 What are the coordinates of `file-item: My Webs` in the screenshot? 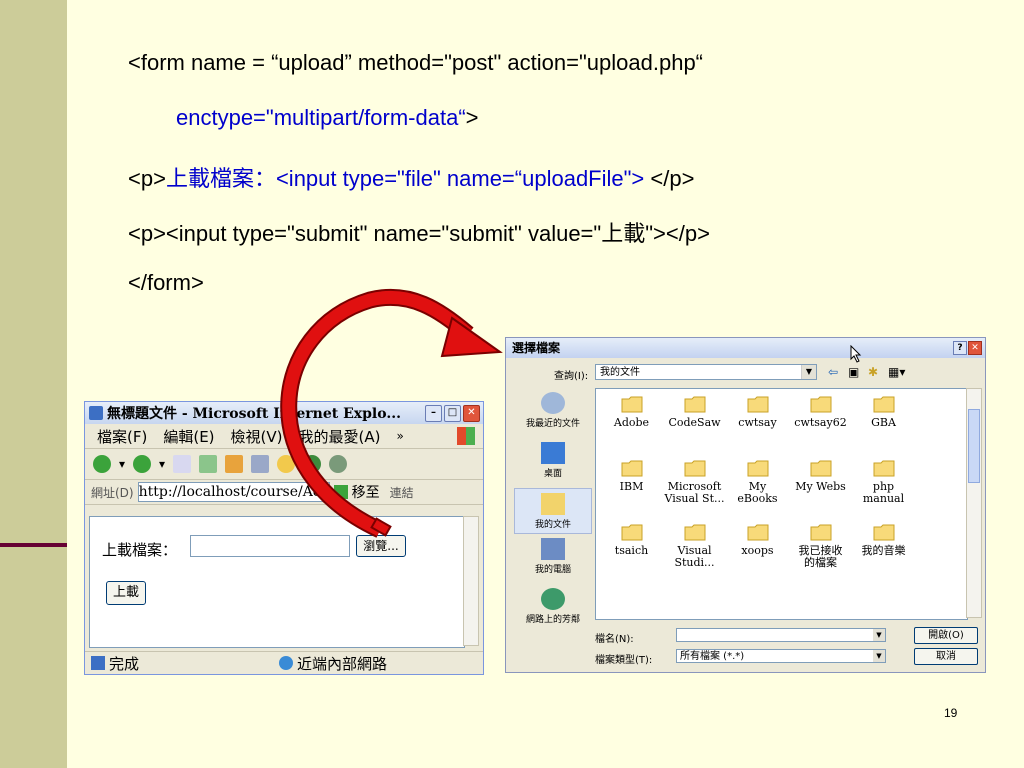 It's located at (820, 488).